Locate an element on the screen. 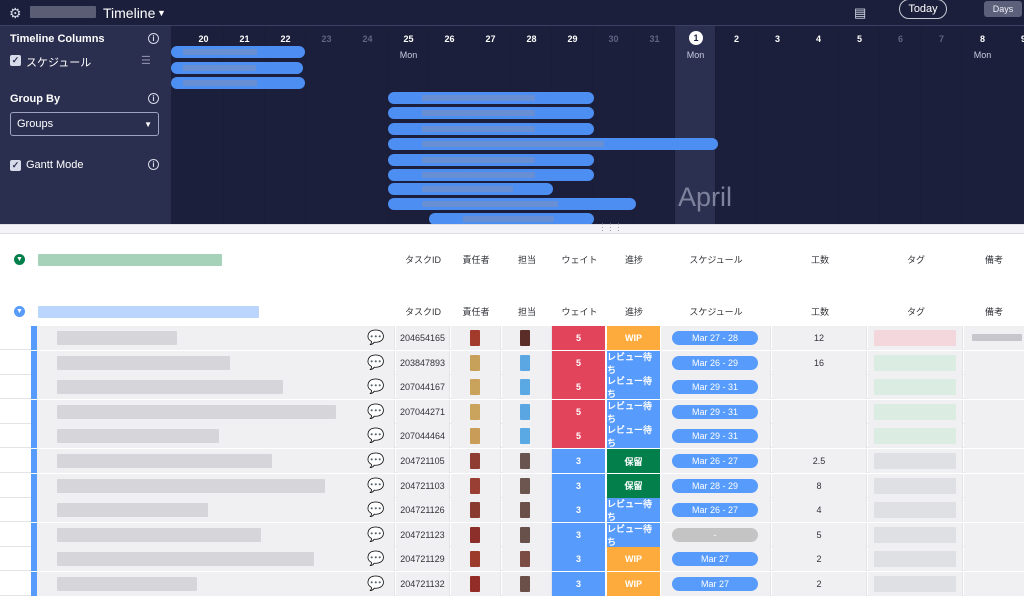 This screenshot has height=596, width=1024. status-cell: WIP is located at coordinates (634, 559).